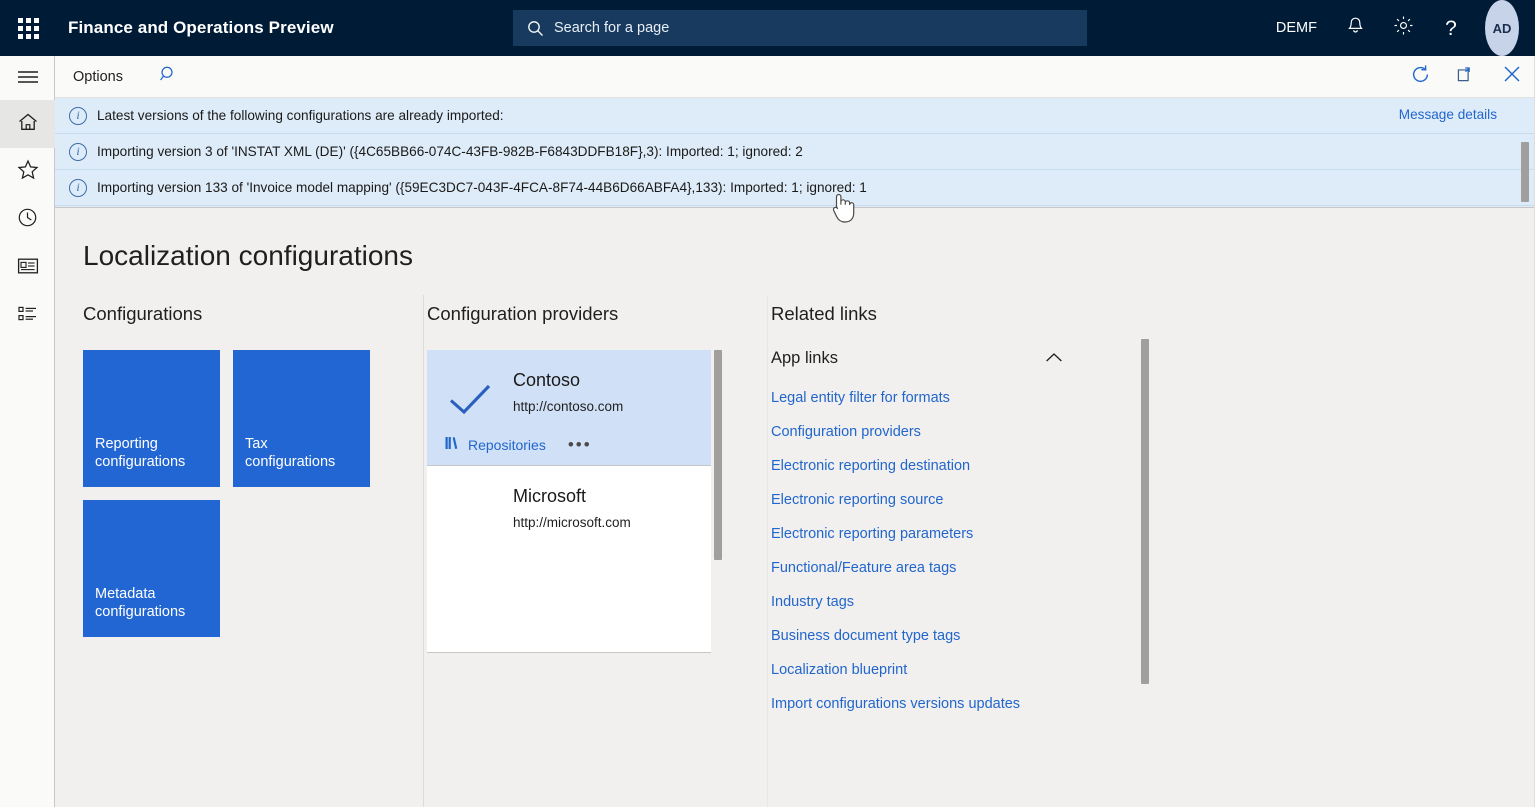 The image size is (1535, 807). Describe the element at coordinates (301, 418) in the screenshot. I see `tile-tax-configurations: Tax configurations` at that location.